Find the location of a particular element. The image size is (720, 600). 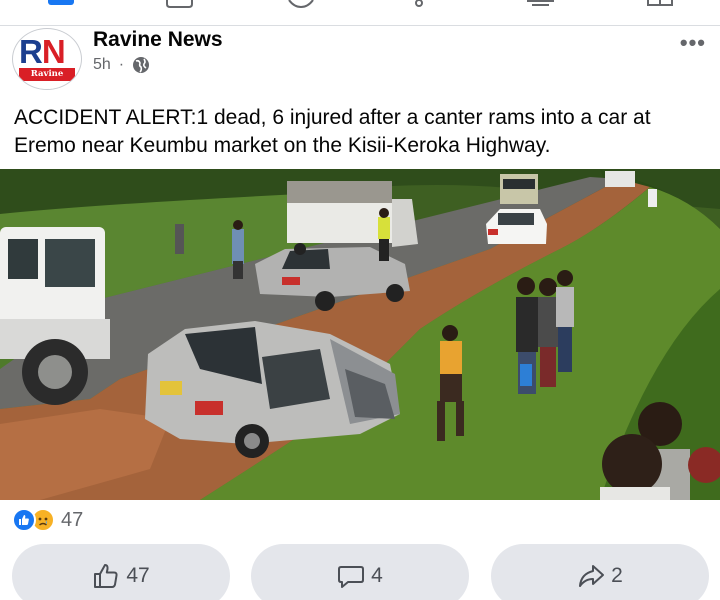

avatar-logo: RN is located at coordinates (42, 51).